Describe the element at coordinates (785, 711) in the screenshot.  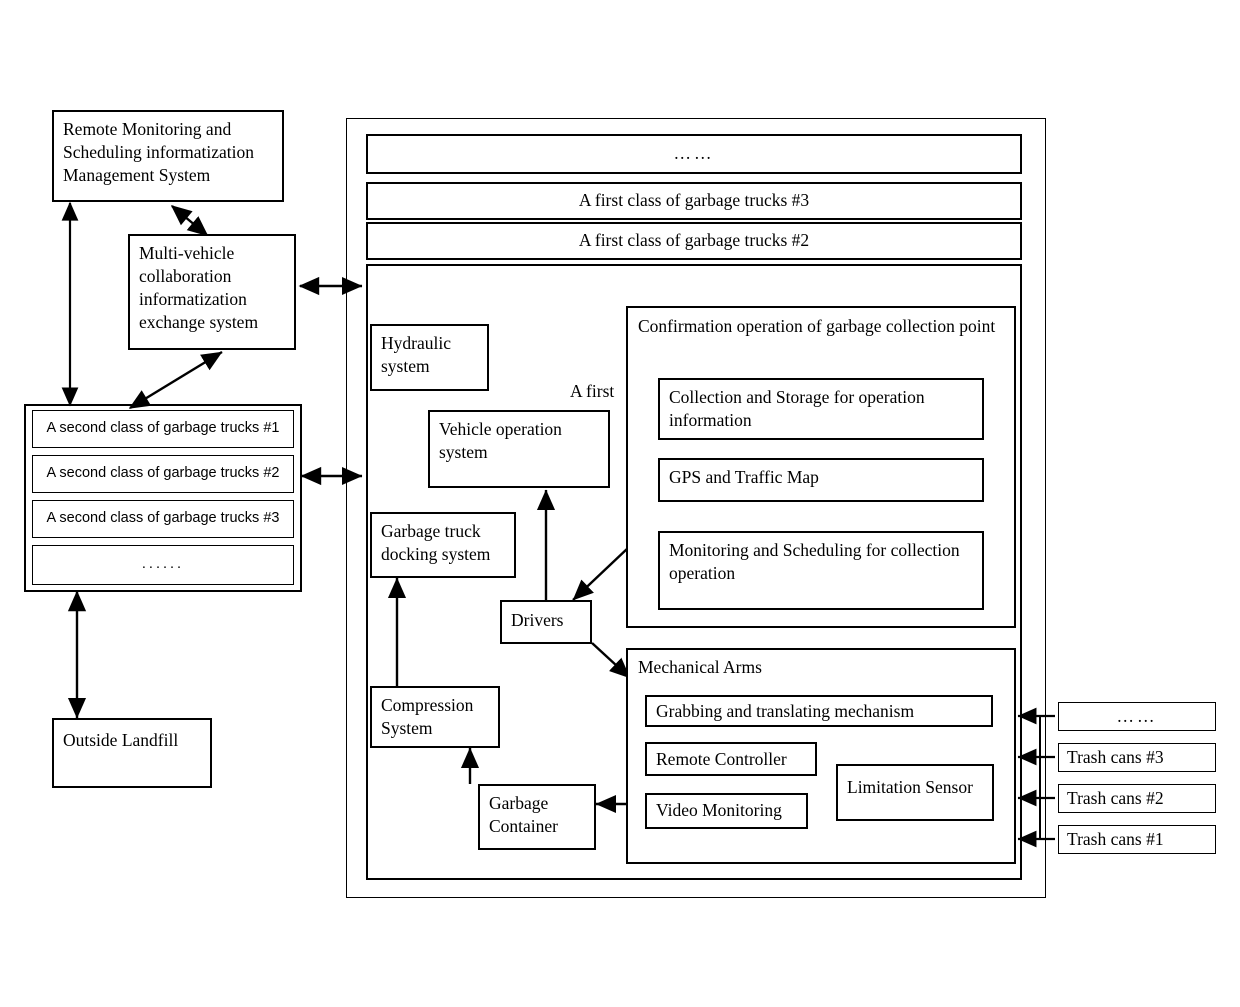
I see `grabbing-mechanism-label: Grabbing and translating mechanism` at that location.